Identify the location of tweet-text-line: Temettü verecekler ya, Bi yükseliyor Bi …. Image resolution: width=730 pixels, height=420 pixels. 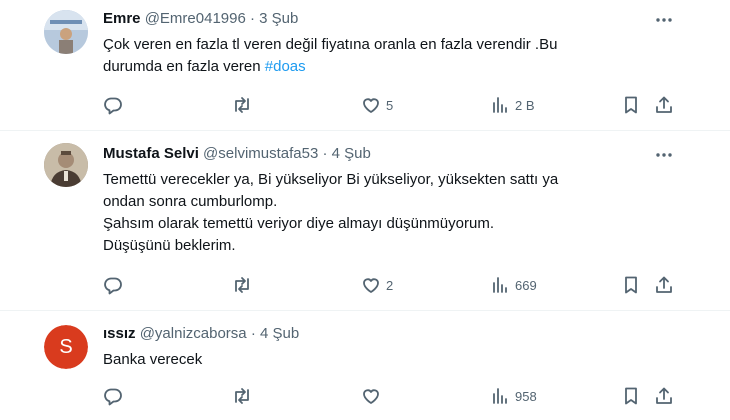
(331, 179).